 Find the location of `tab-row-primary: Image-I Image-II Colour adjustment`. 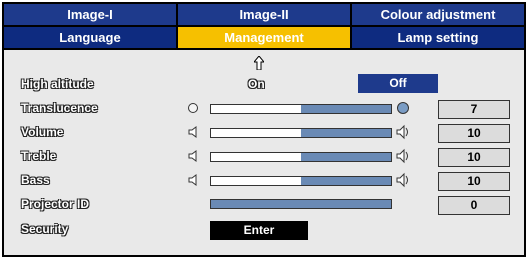

tab-row-primary: Image-I Image-II Colour adjustment is located at coordinates (264, 14).